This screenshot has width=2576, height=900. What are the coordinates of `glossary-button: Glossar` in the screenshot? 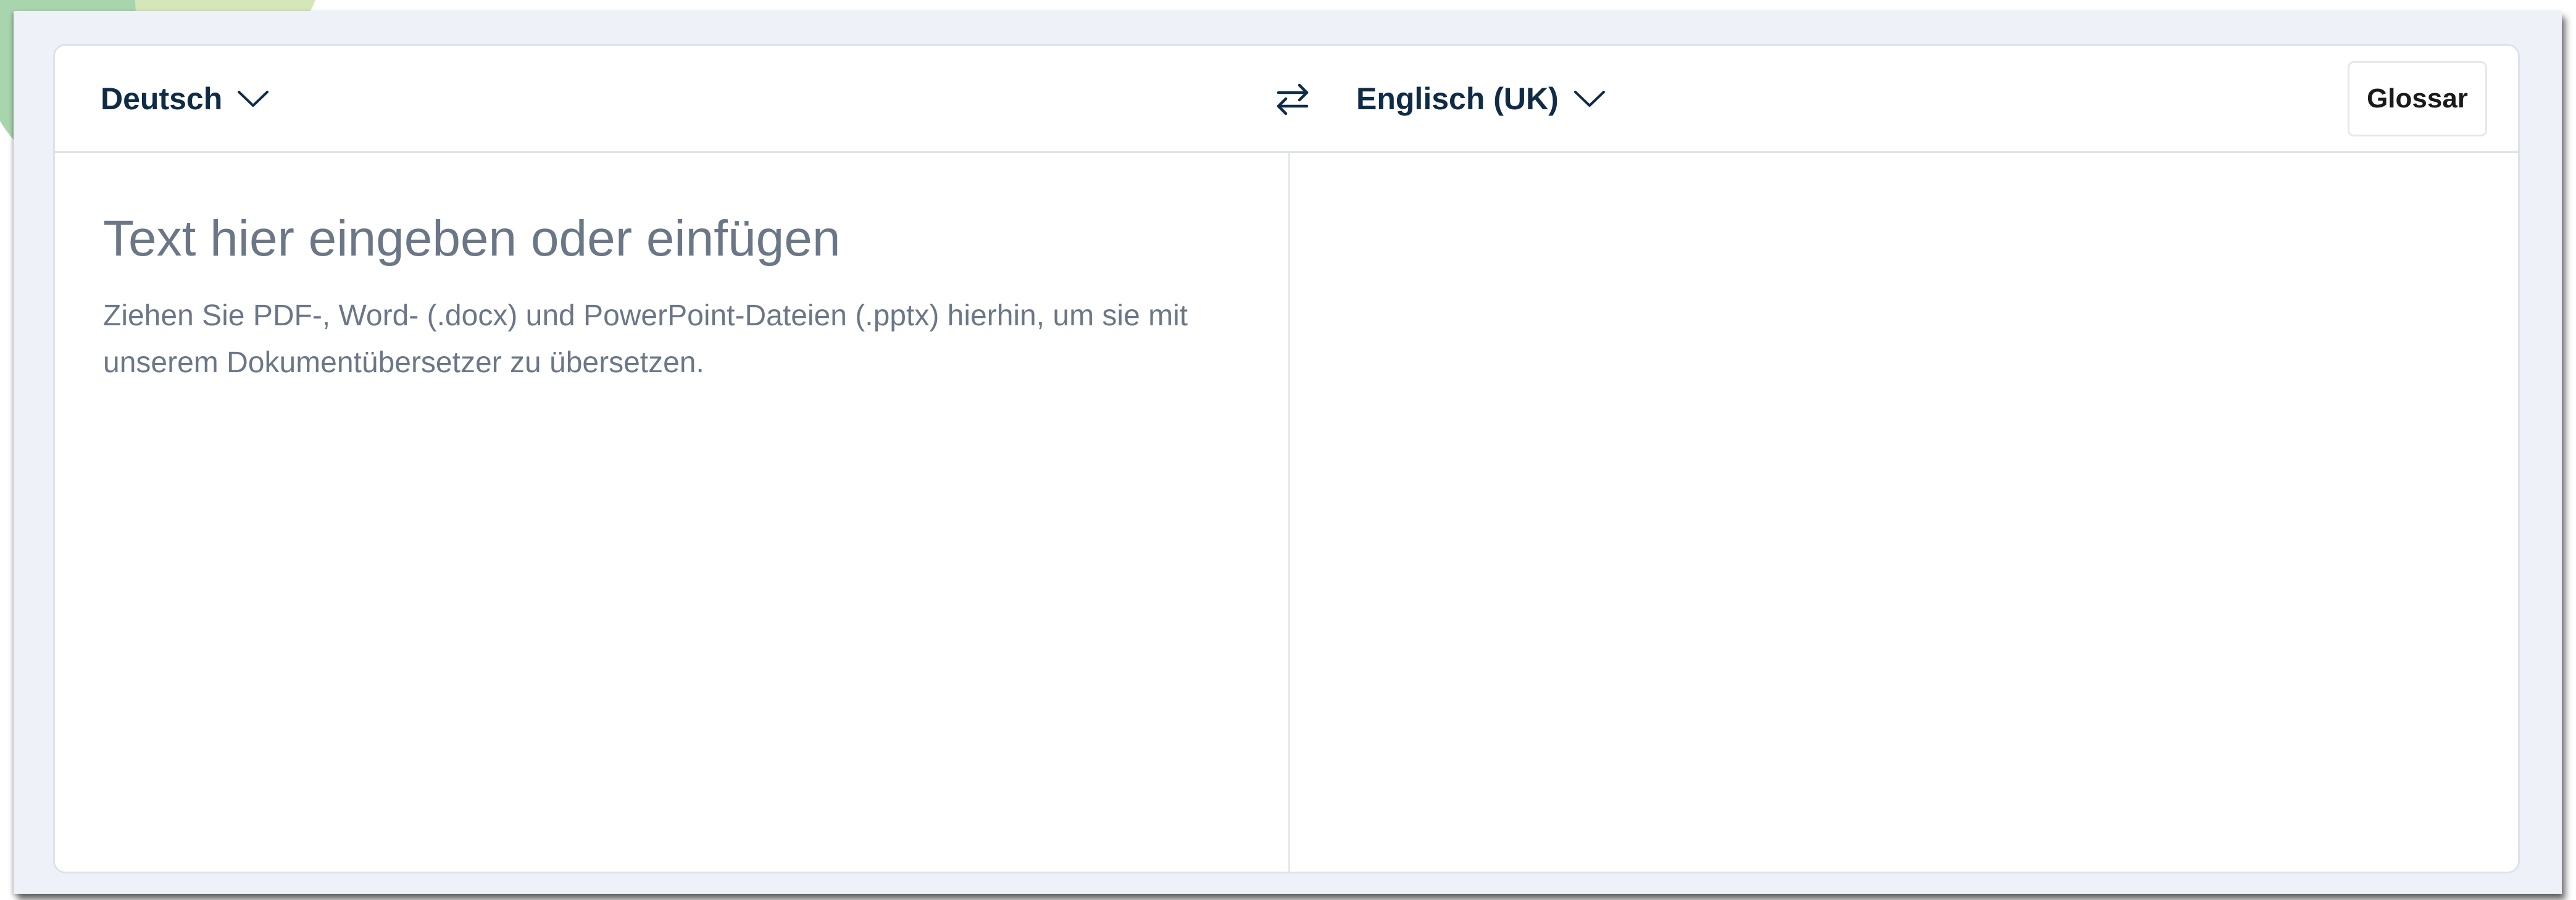 It's located at (2418, 99).